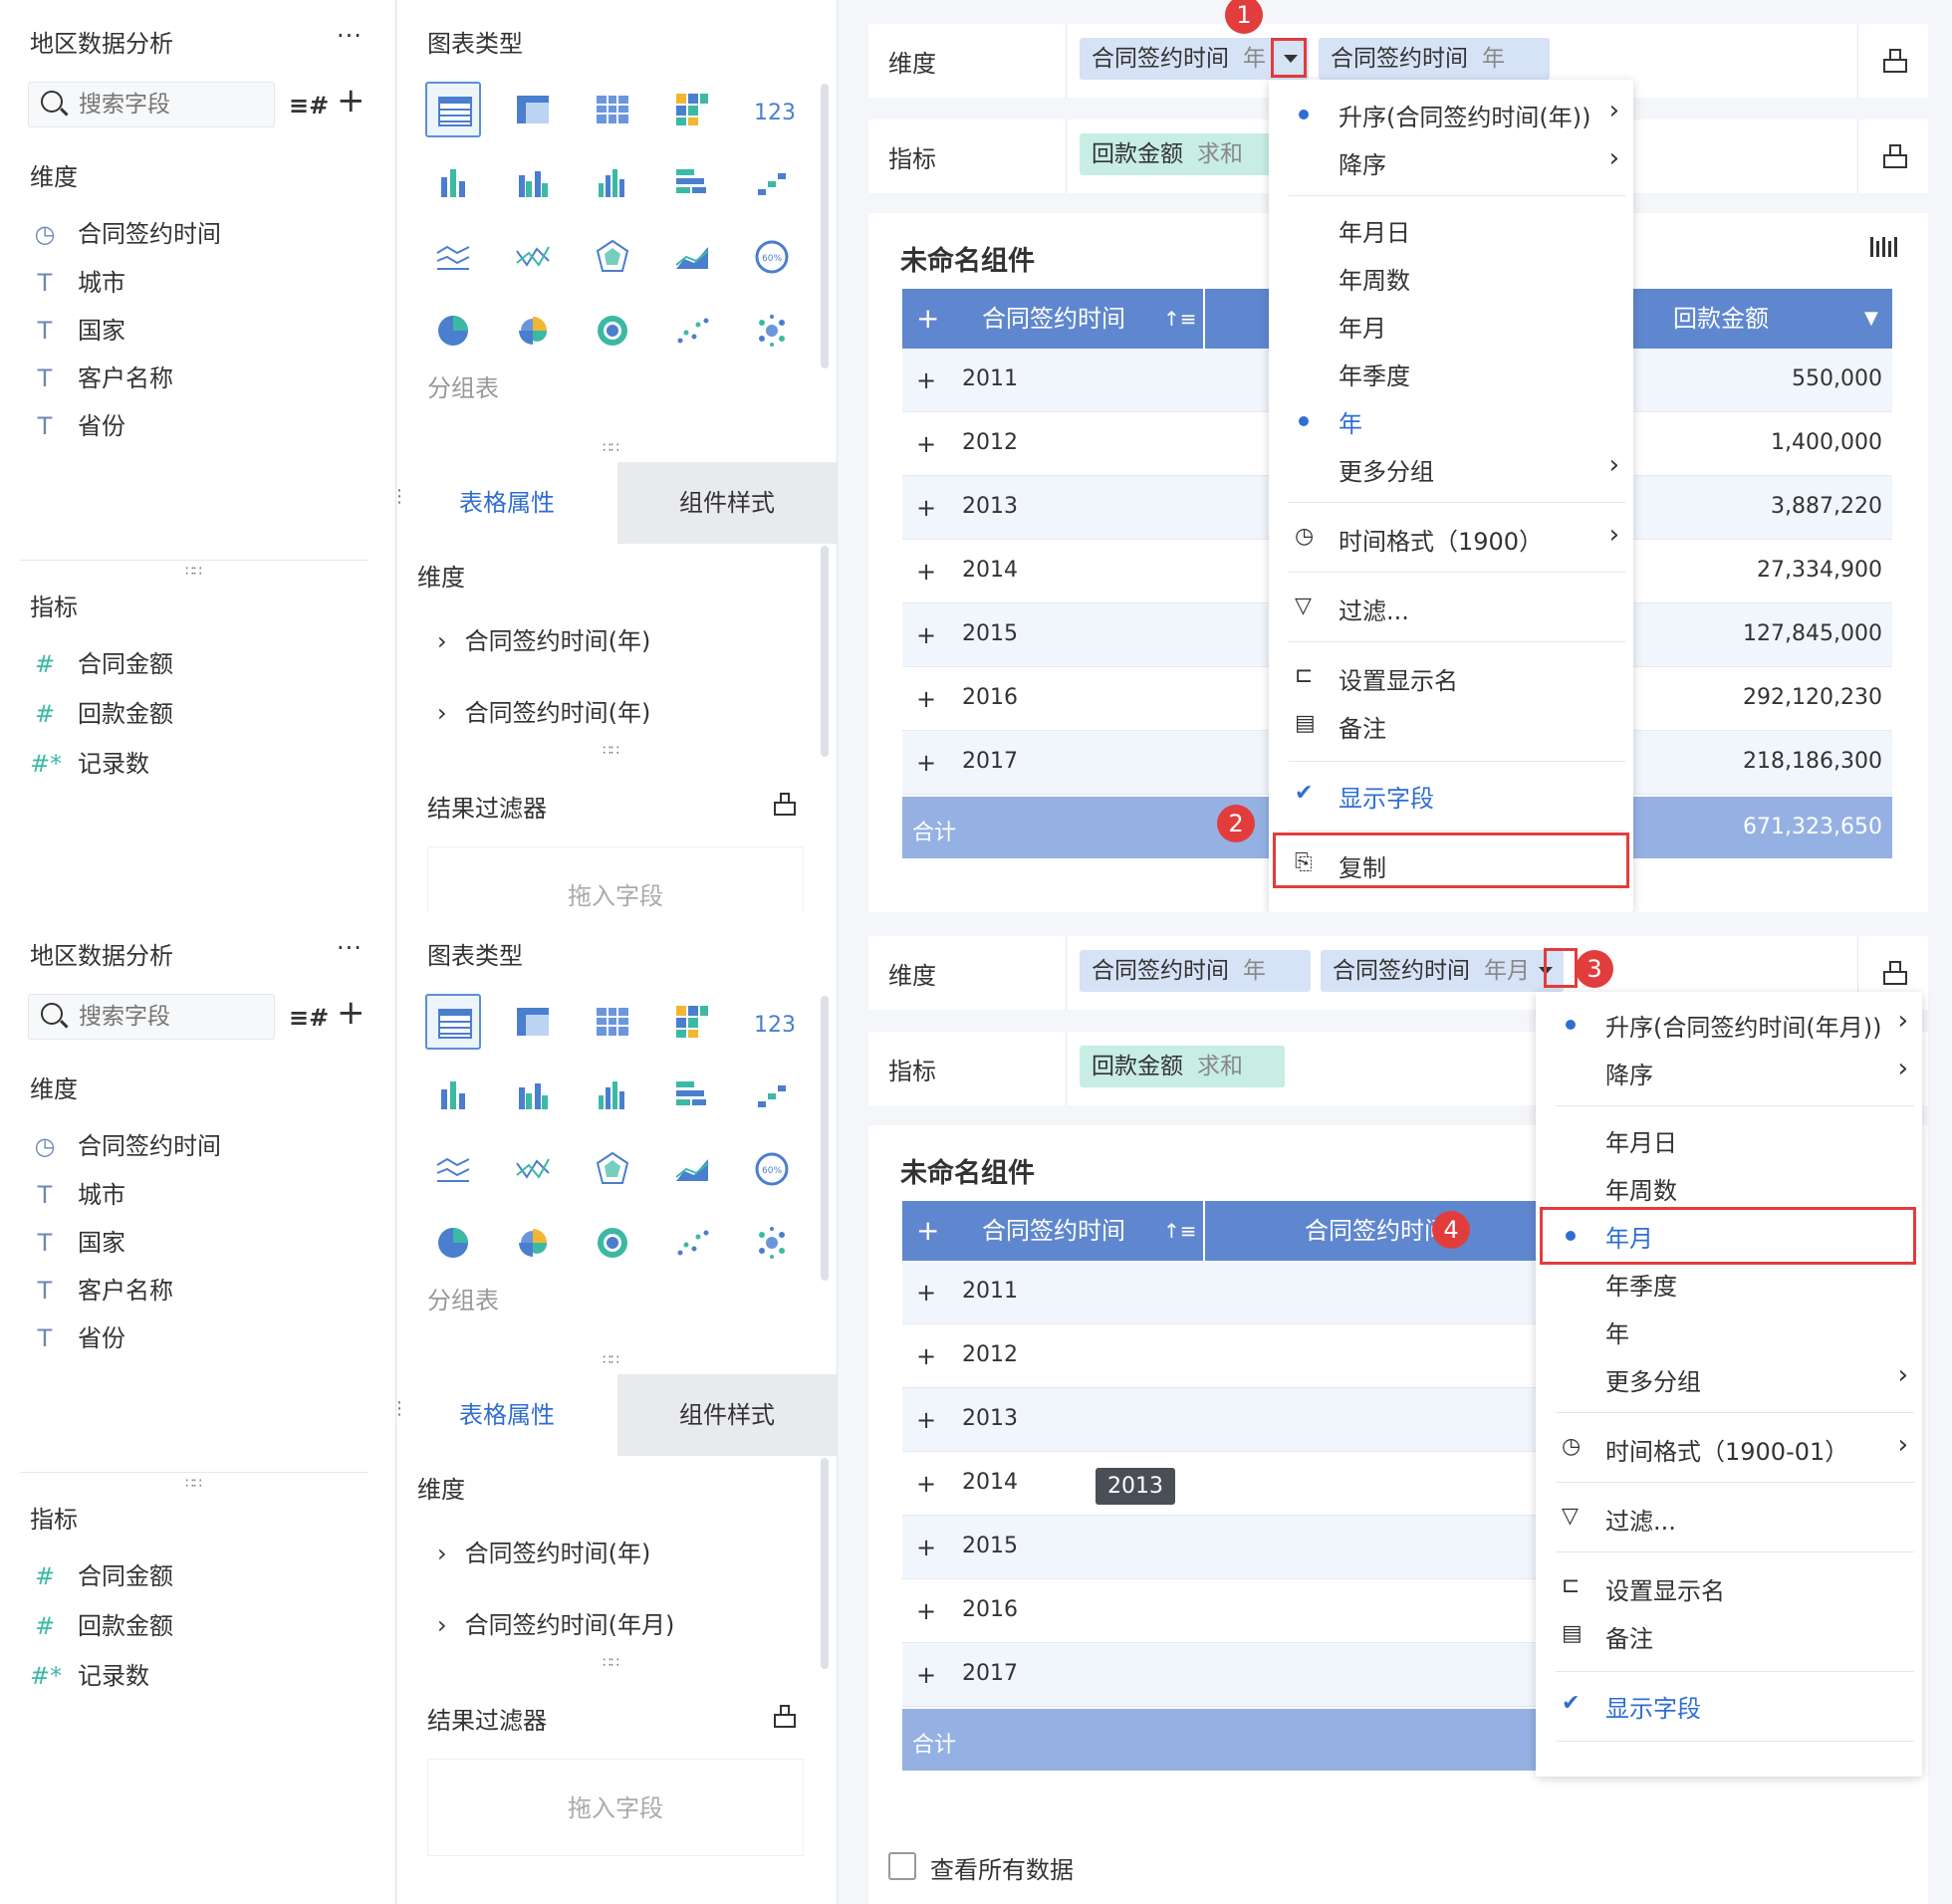  What do you see at coordinates (612, 330) in the screenshot?
I see `sunburst-chart-icon` at bounding box center [612, 330].